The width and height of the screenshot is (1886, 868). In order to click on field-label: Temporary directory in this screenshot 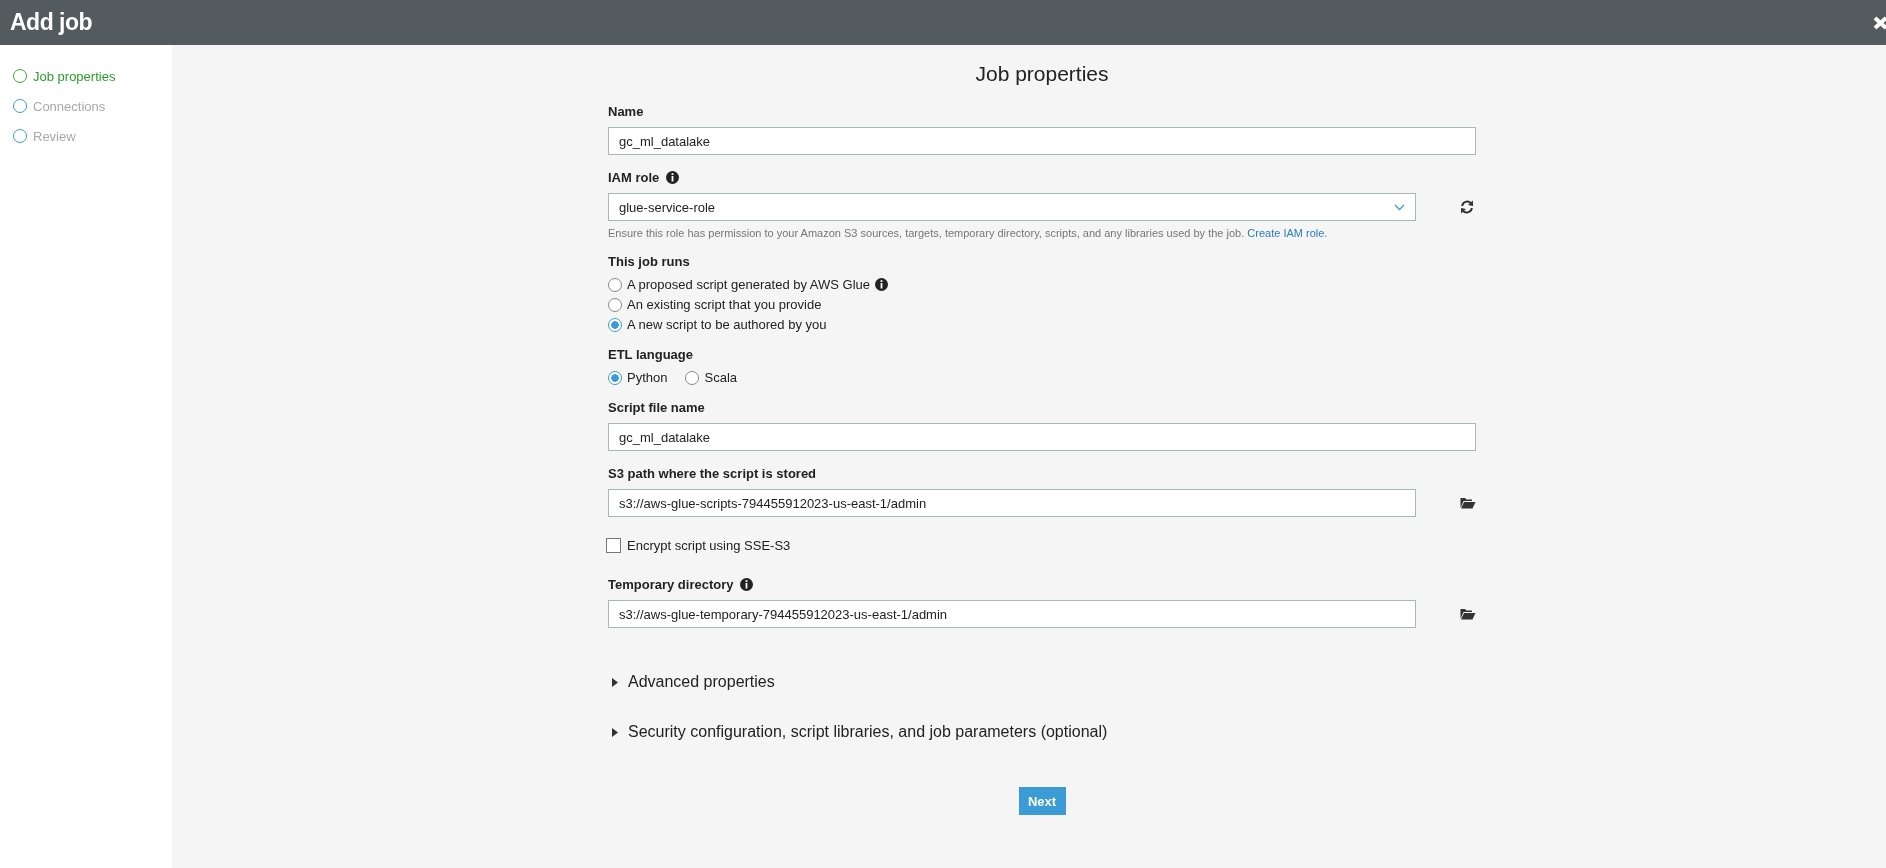, I will do `click(671, 584)`.